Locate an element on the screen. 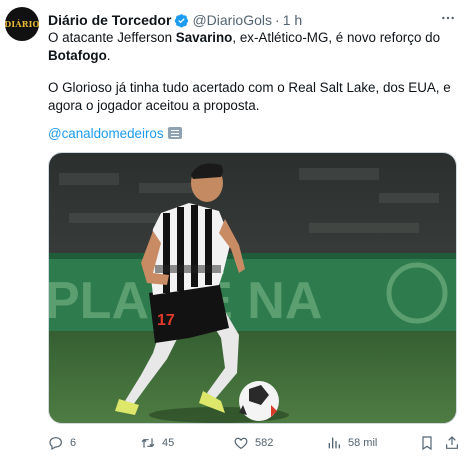 The height and width of the screenshot is (461, 467). share-button is located at coordinates (452, 443).